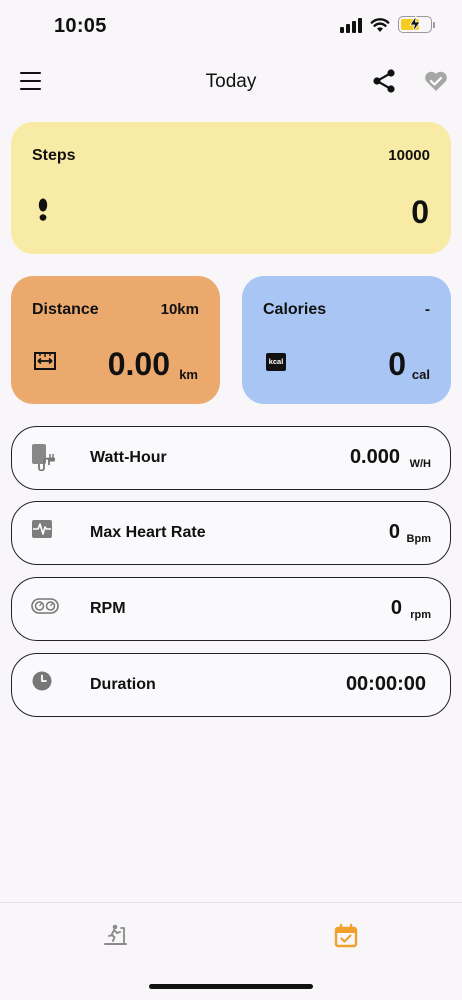  I want to click on steps-label: Steps, so click(54, 155).